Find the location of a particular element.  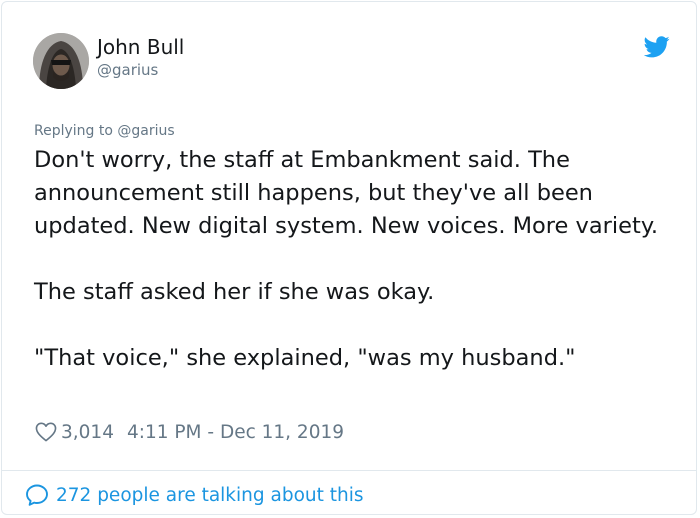

conversation-link: 272 people are talking about this is located at coordinates (194, 495).